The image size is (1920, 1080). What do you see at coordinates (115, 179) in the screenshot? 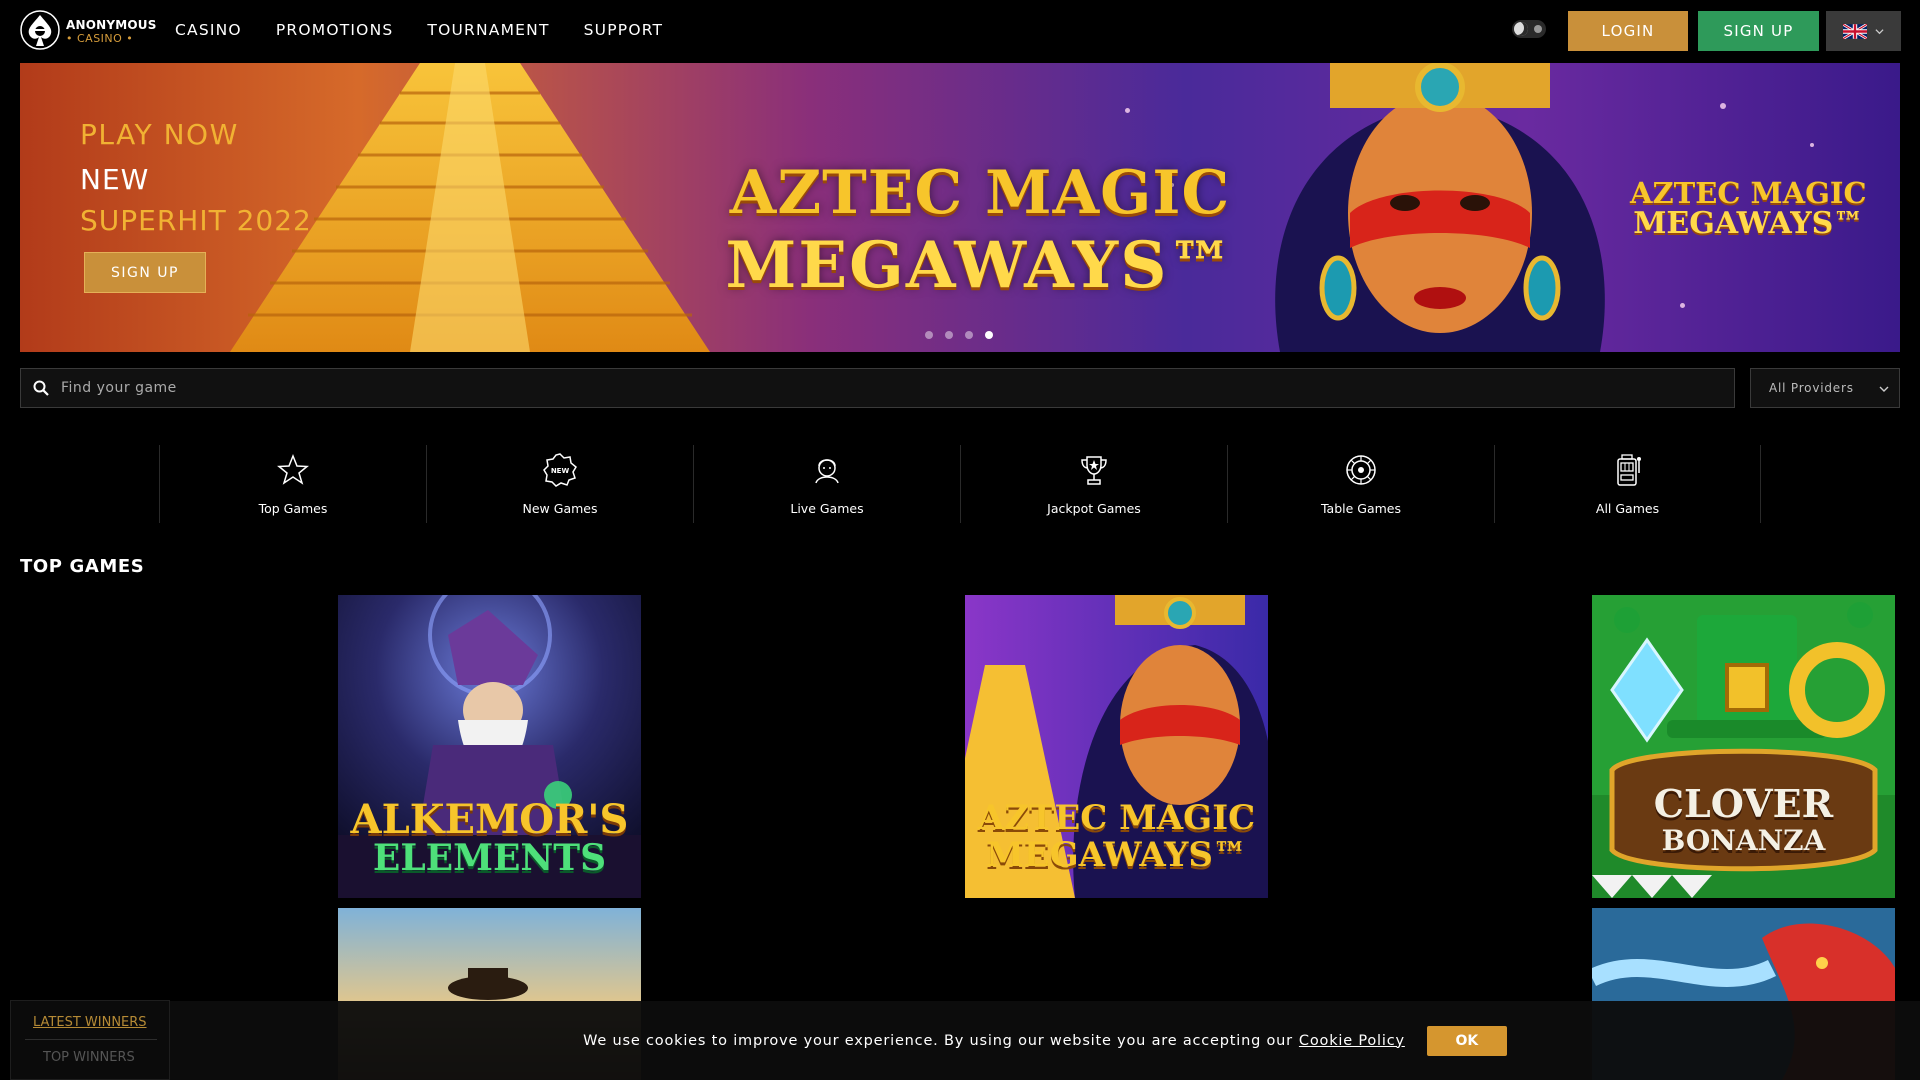
I see `banner-new: NEW` at bounding box center [115, 179].